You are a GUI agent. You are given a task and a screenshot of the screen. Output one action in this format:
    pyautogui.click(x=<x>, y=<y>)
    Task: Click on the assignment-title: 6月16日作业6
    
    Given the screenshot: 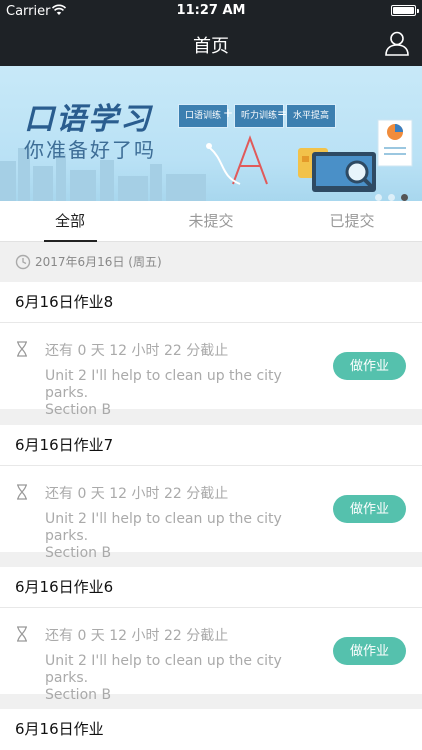 What is the action you would take?
    pyautogui.click(x=64, y=587)
    